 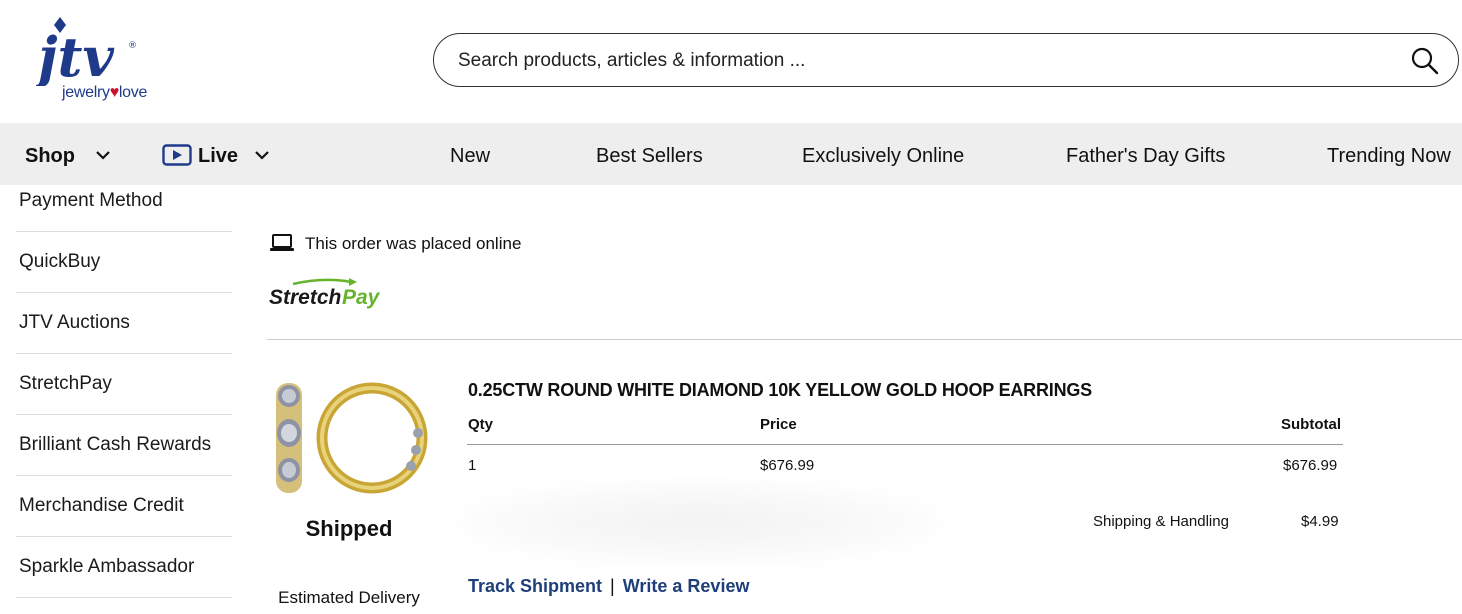 What do you see at coordinates (535, 586) in the screenshot?
I see `track-shipment-link: Track Shipment` at bounding box center [535, 586].